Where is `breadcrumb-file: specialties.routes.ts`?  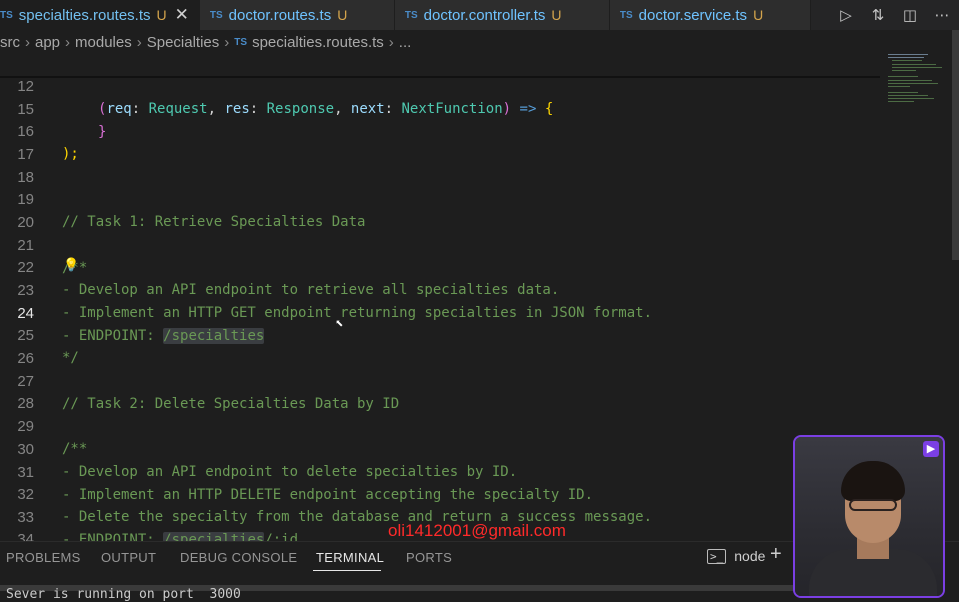
breadcrumb-file: specialties.routes.ts is located at coordinates (318, 42).